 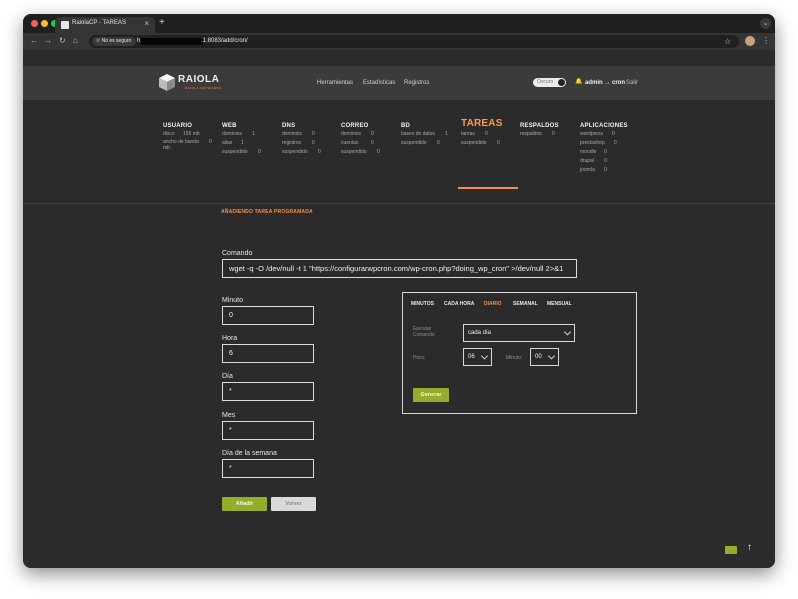 What do you see at coordinates (477, 357) in the screenshot?
I see `gen-hour-select: 06` at bounding box center [477, 357].